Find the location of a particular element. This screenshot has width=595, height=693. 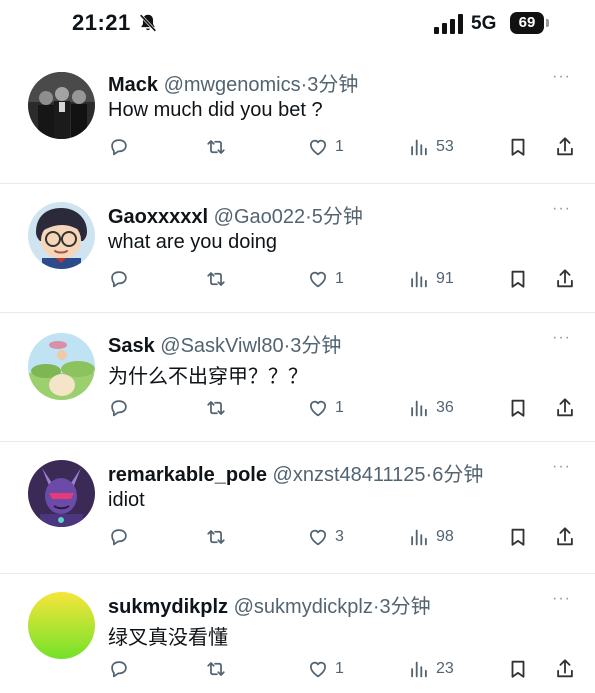

author-name: Gaoxxxxxl is located at coordinates (158, 217).